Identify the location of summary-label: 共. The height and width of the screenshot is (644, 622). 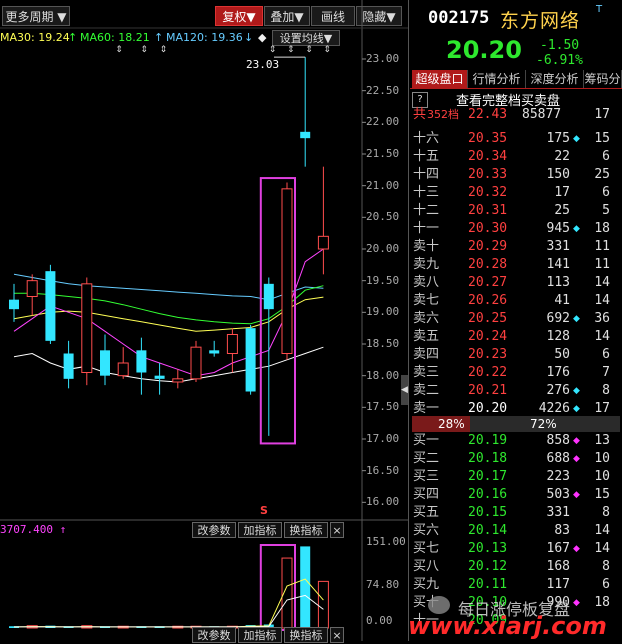
(420, 114).